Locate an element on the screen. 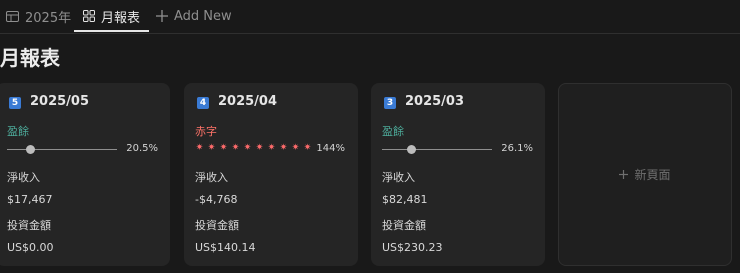 The image size is (740, 273). number-badge: 3 is located at coordinates (390, 103).